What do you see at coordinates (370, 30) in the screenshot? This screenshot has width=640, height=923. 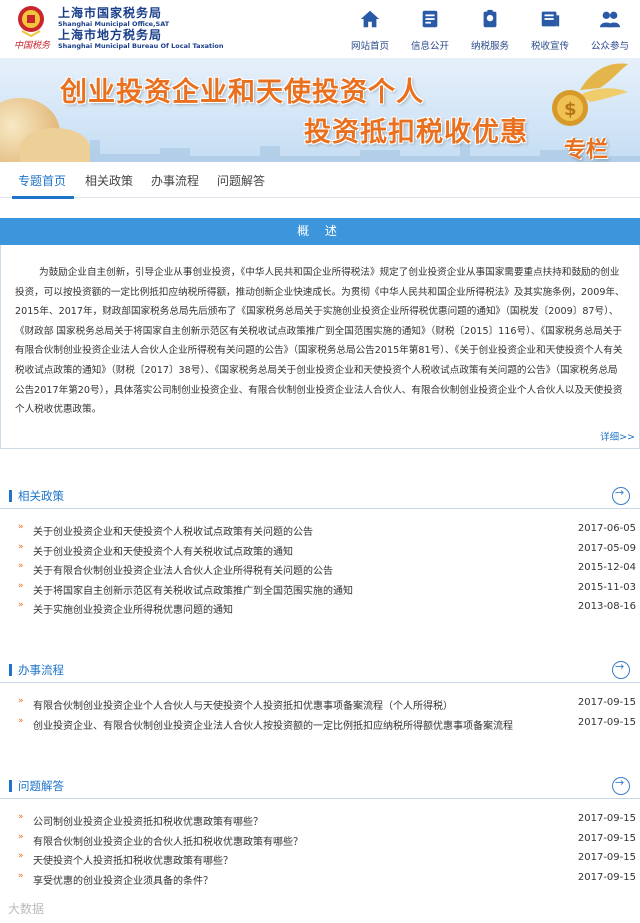 I see `nav-home: 网站首页` at bounding box center [370, 30].